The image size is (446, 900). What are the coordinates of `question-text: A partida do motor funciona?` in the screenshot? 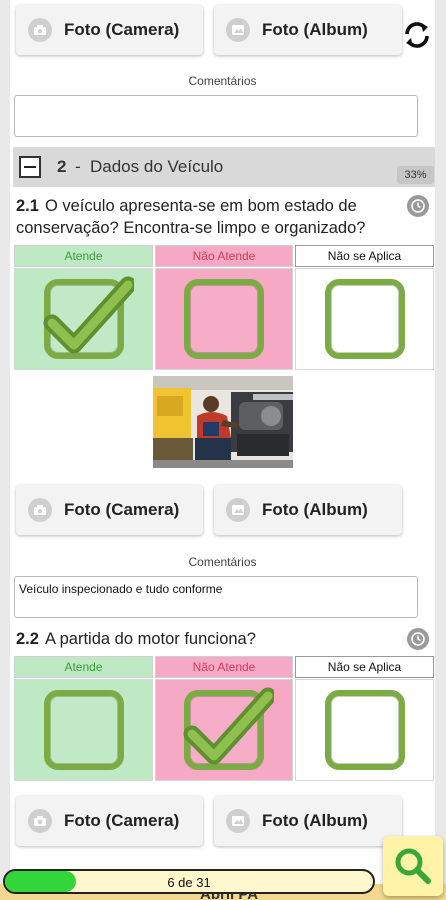 It's located at (150, 639).